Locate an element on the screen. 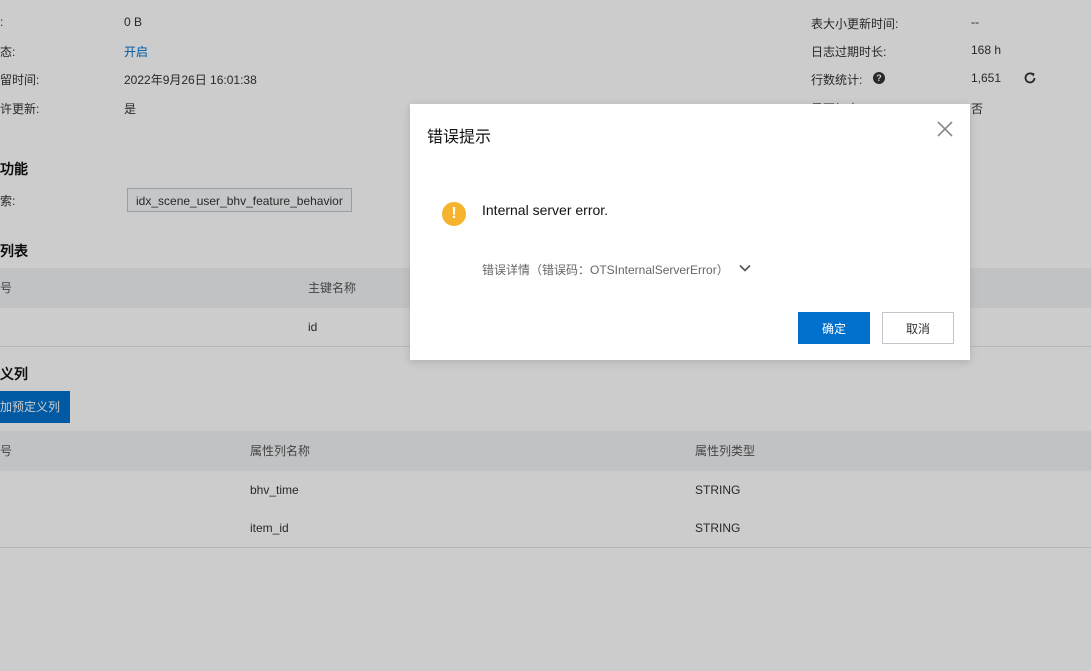 This screenshot has height=671, width=1091. close-icon is located at coordinates (945, 129).